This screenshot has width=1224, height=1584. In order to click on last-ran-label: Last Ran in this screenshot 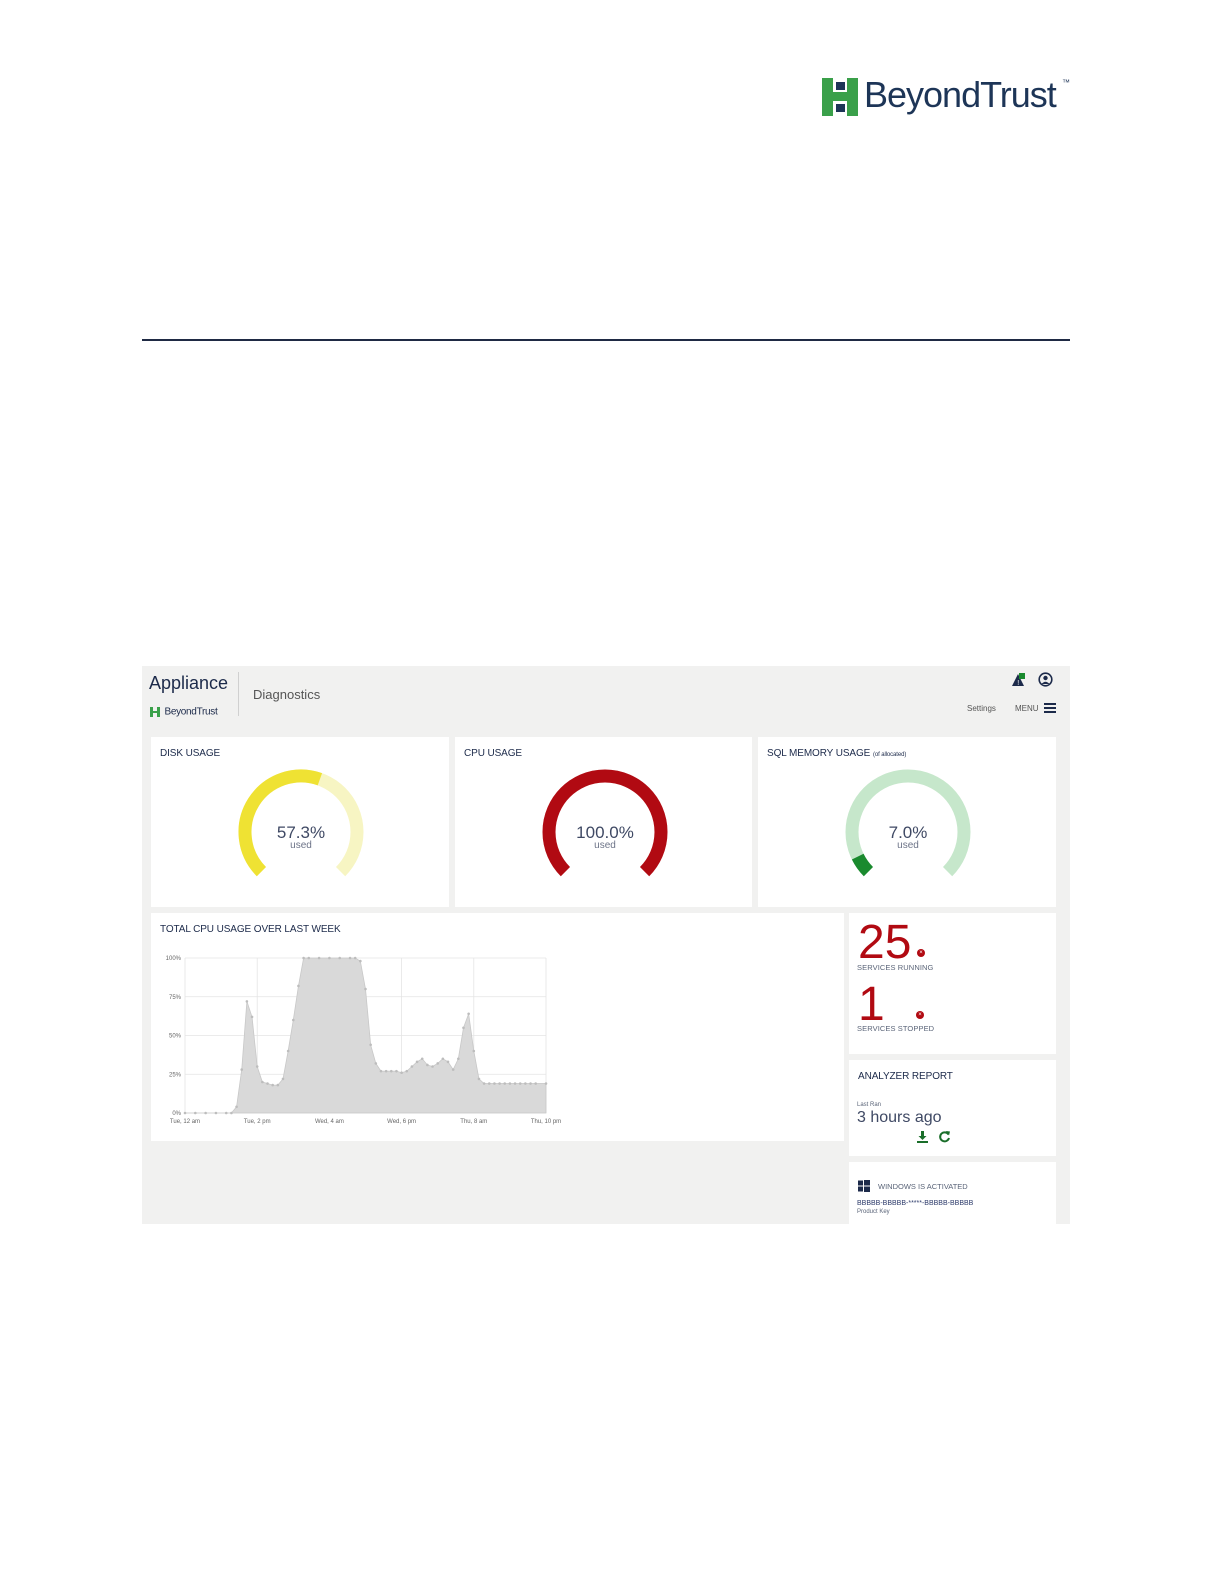, I will do `click(869, 1105)`.